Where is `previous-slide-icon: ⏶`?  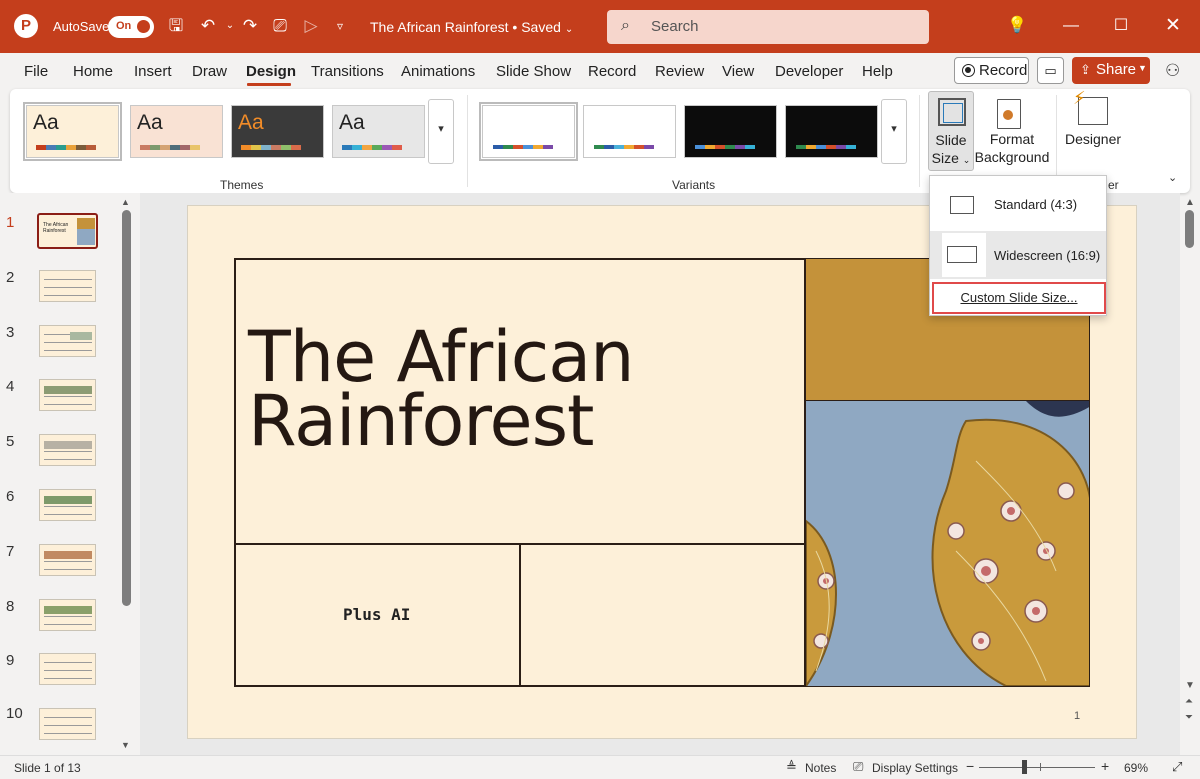
previous-slide-icon: ⏶ is located at coordinates (1189, 701).